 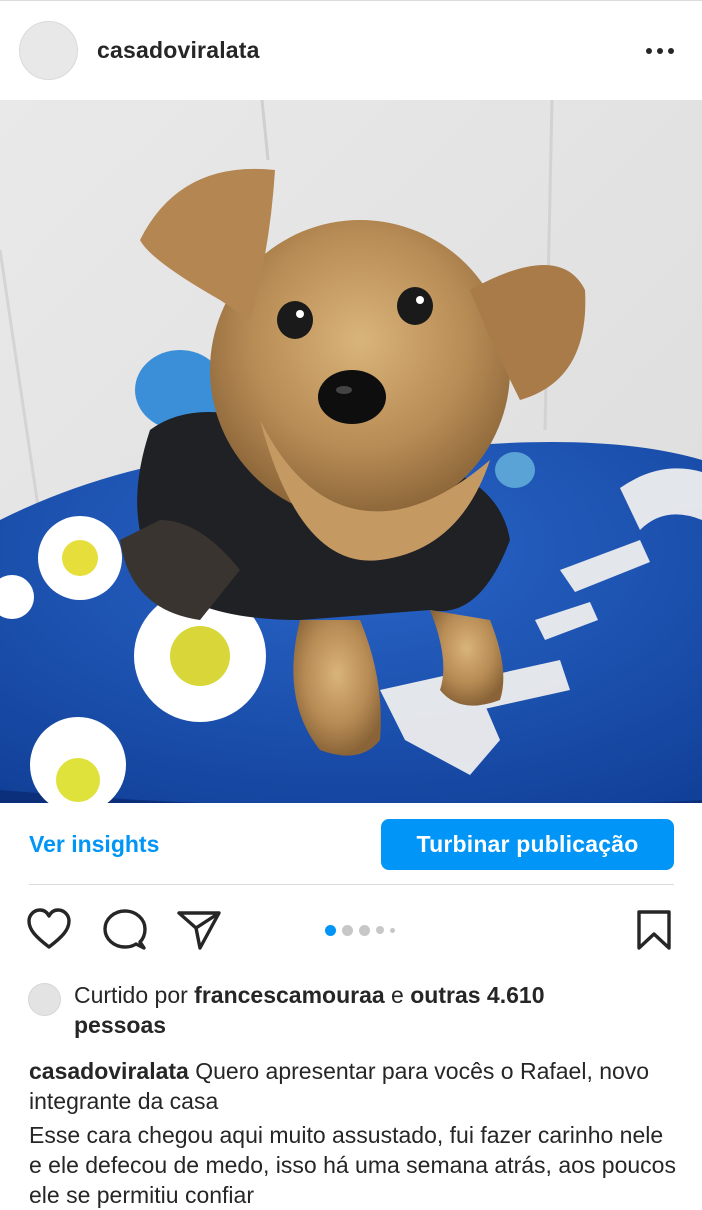 I want to click on more-horizontal-icon, so click(x=660, y=51).